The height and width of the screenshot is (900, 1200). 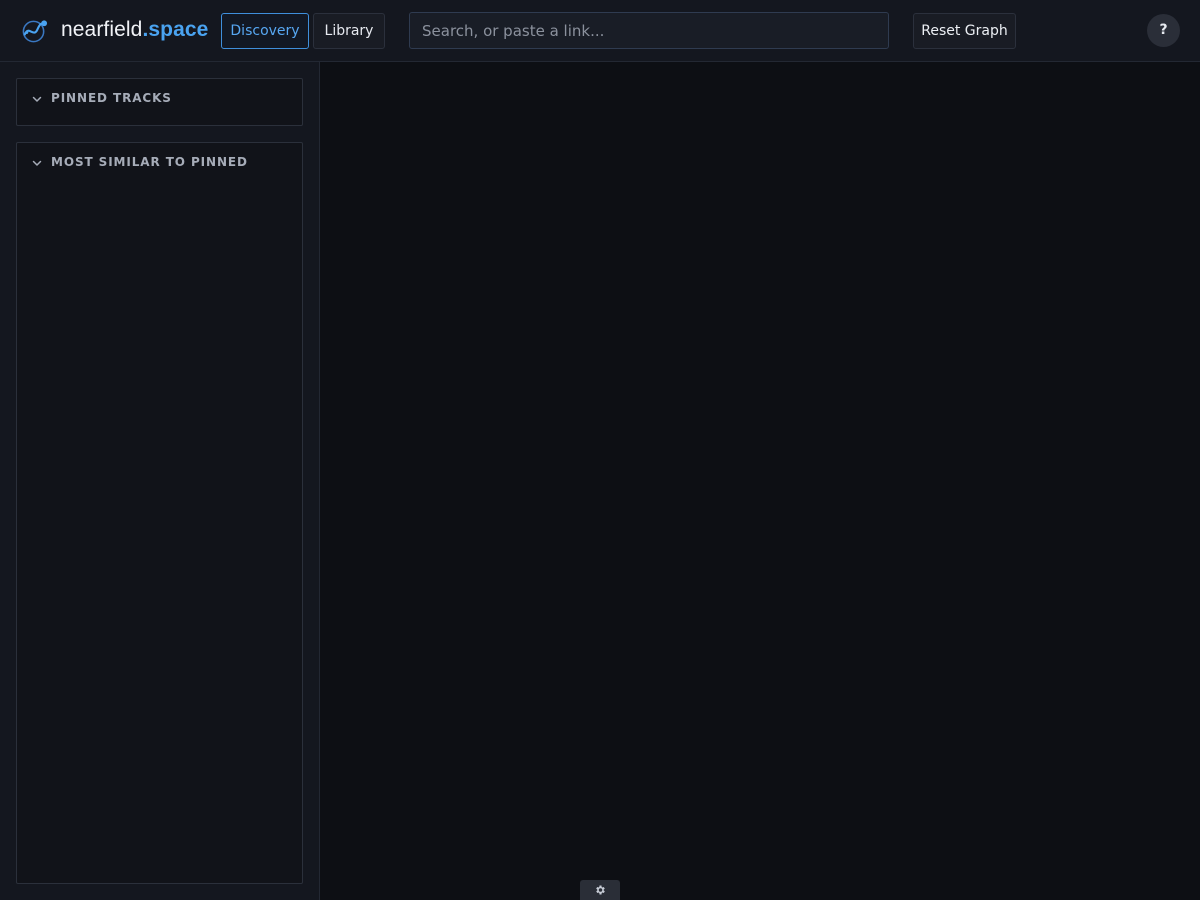 I want to click on pinned-tracks-title: PINNED TRACKS, so click(x=111, y=98).